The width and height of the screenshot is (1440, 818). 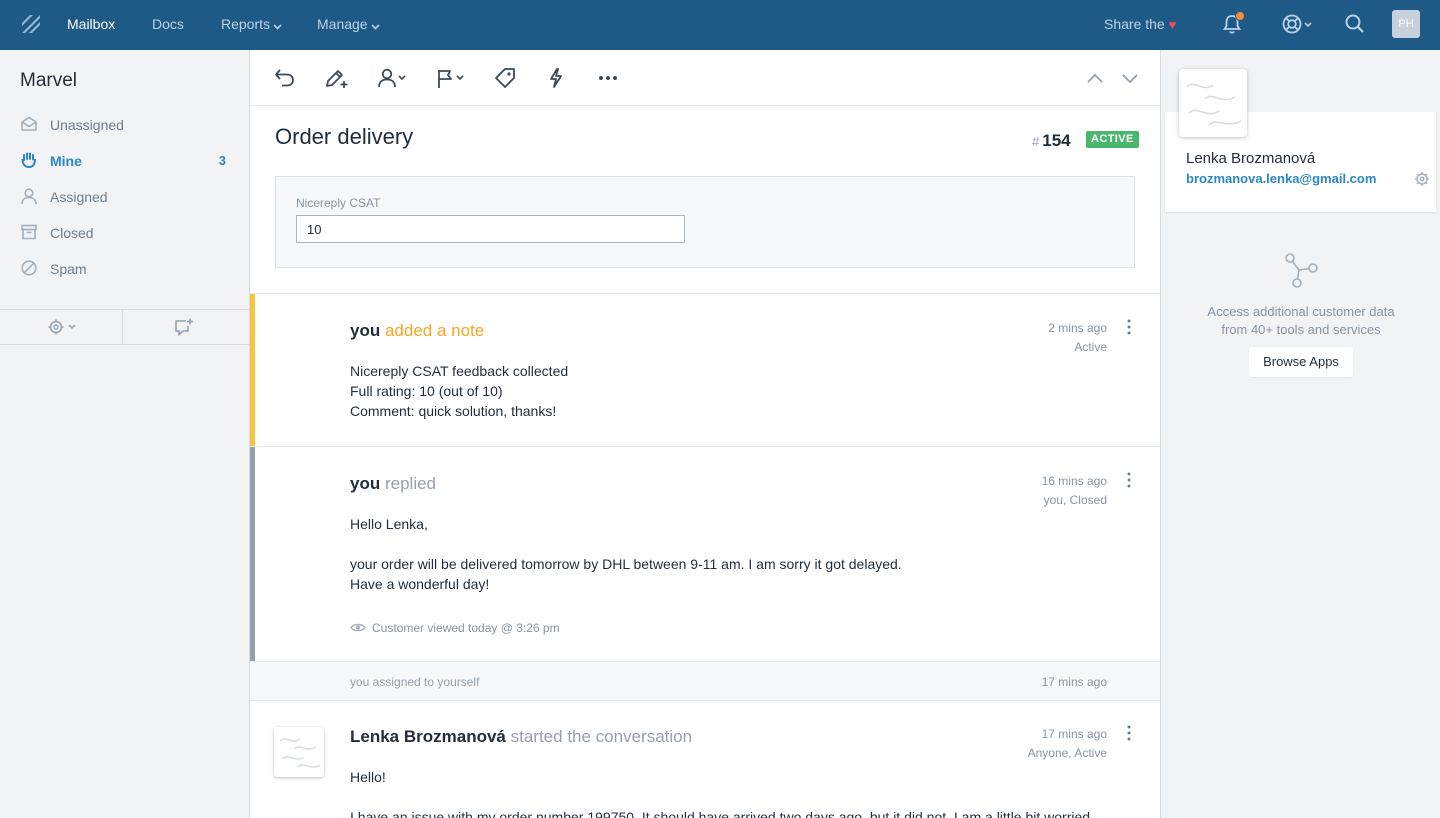 What do you see at coordinates (420, 584) in the screenshot?
I see `thread-line: Have a wonderful day!` at bounding box center [420, 584].